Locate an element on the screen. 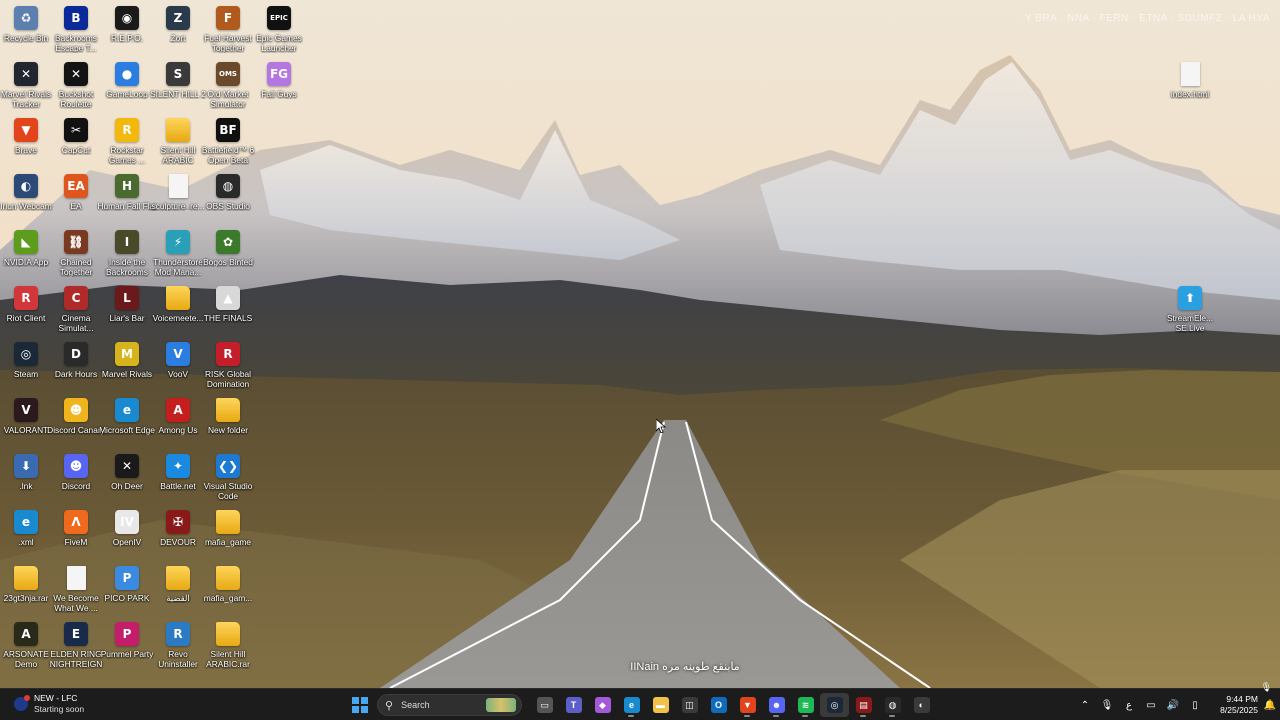 This screenshot has height=720, width=1280. input-language-indicator: ع is located at coordinates (1129, 705).